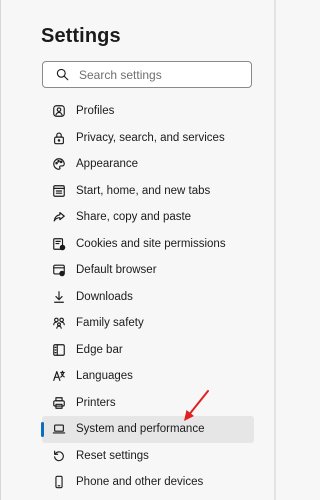 The image size is (320, 500). What do you see at coordinates (112, 455) in the screenshot?
I see `sidebar-item-label: Reset settings` at bounding box center [112, 455].